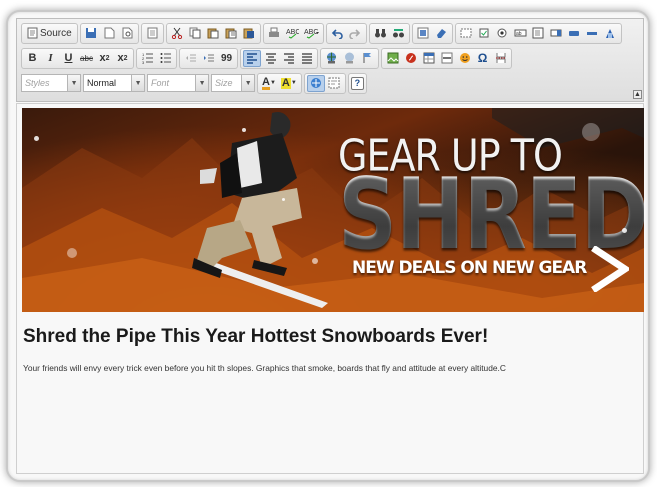 The height and width of the screenshot is (487, 657). I want to click on tools-group, so click(324, 83).